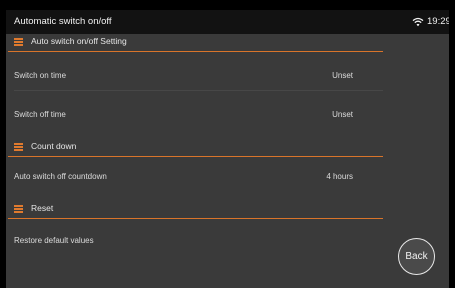  I want to click on row-divider, so click(198, 90).